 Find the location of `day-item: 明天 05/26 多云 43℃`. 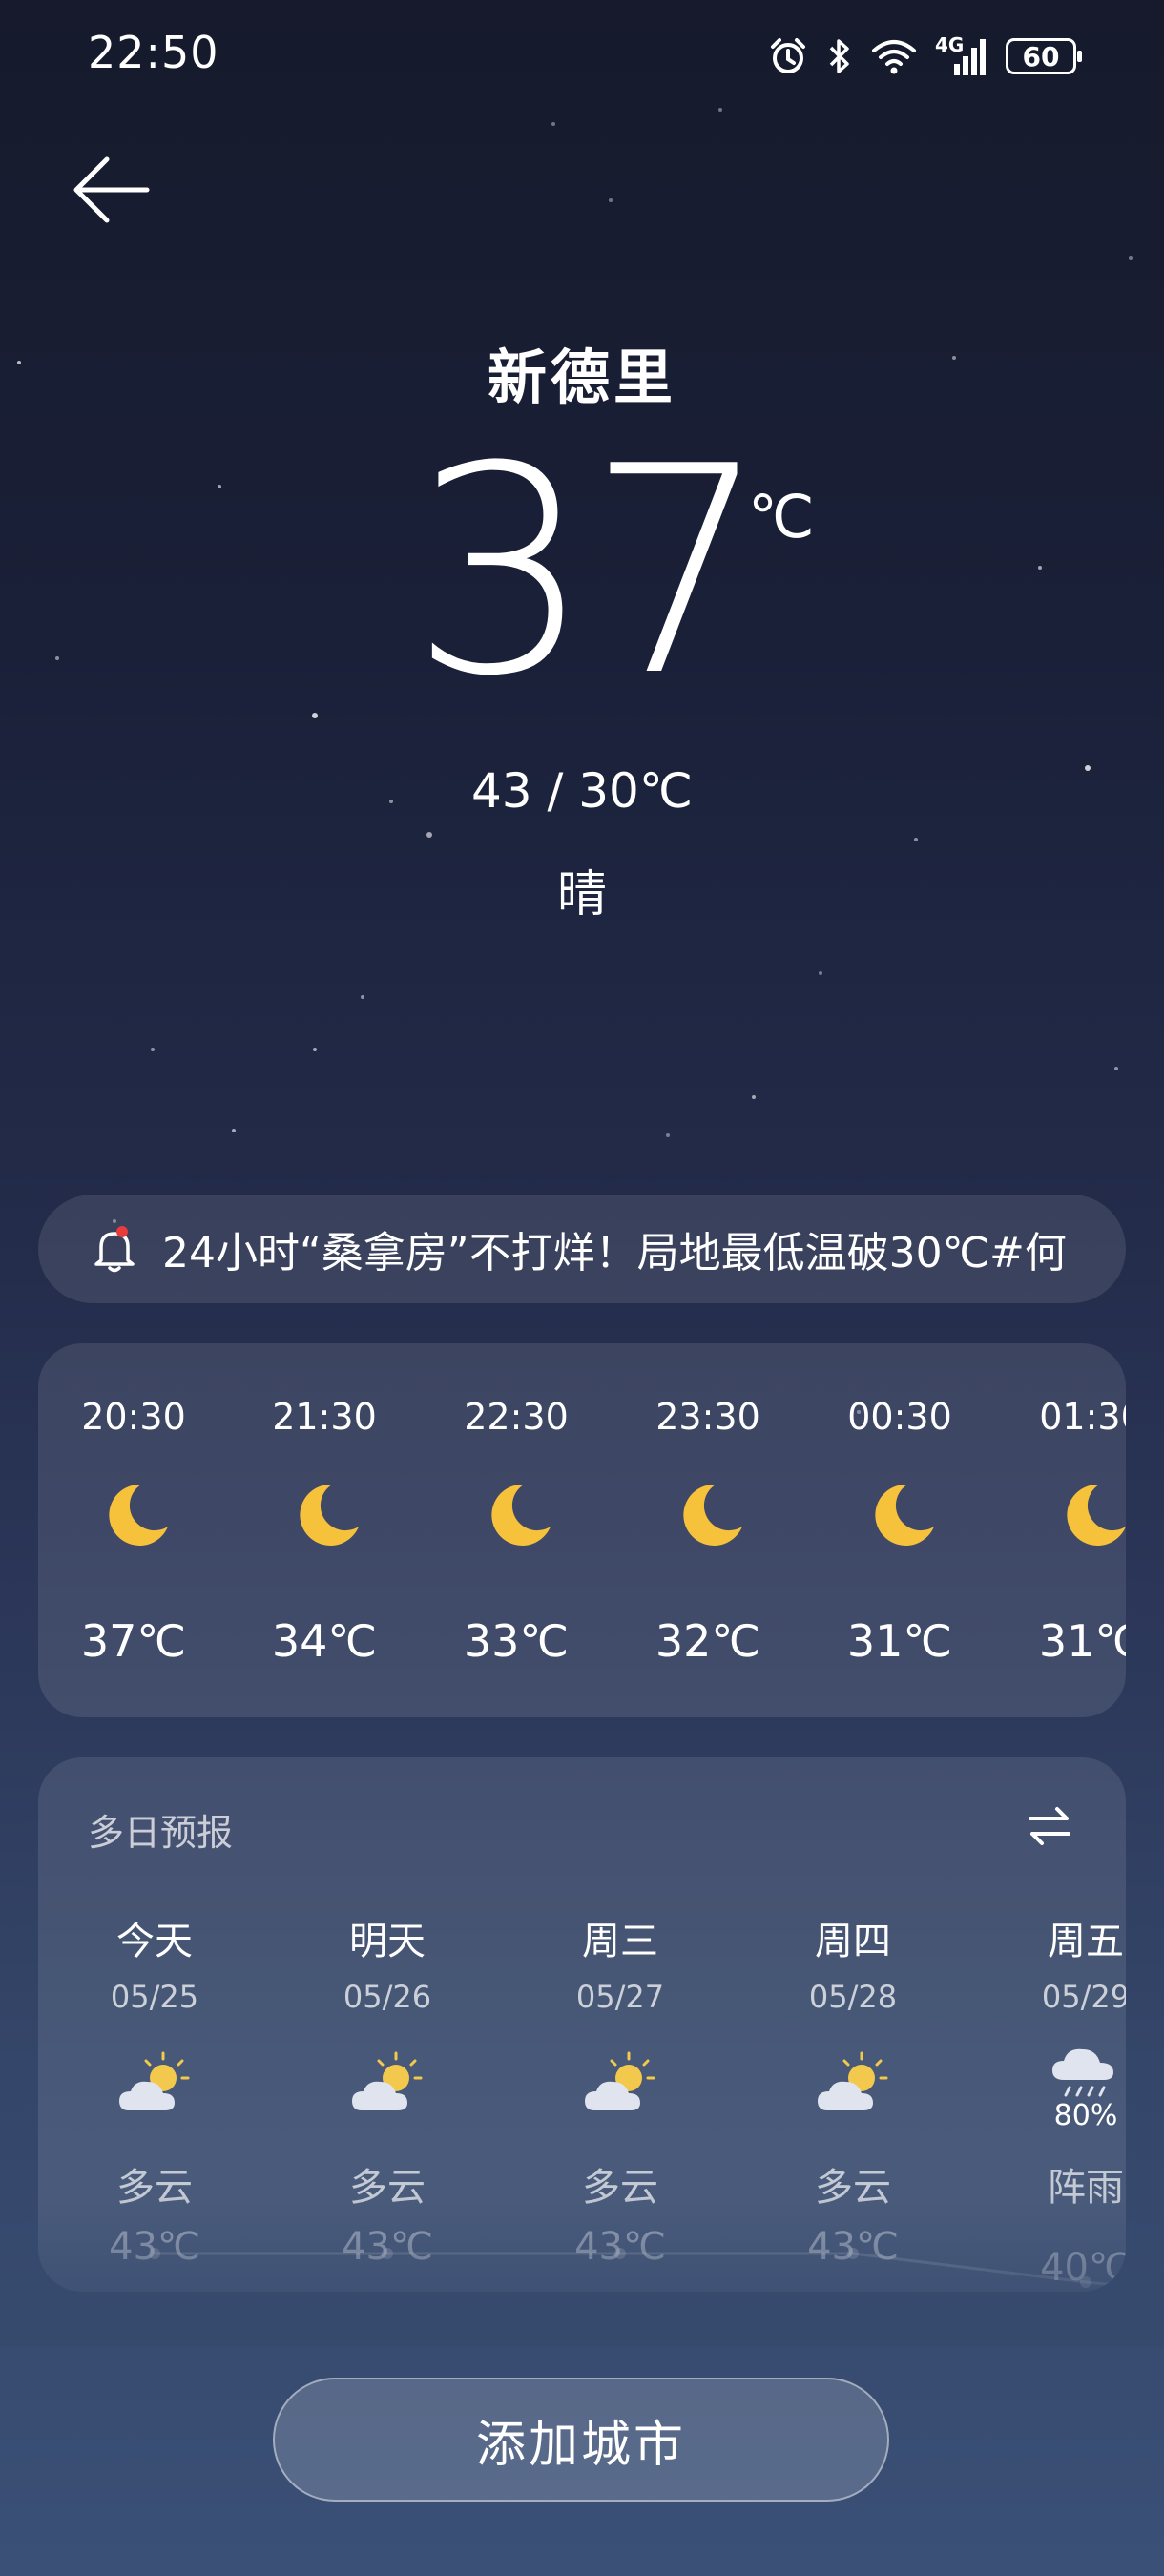

day-item: 明天 05/26 多云 43℃ is located at coordinates (388, 2024).